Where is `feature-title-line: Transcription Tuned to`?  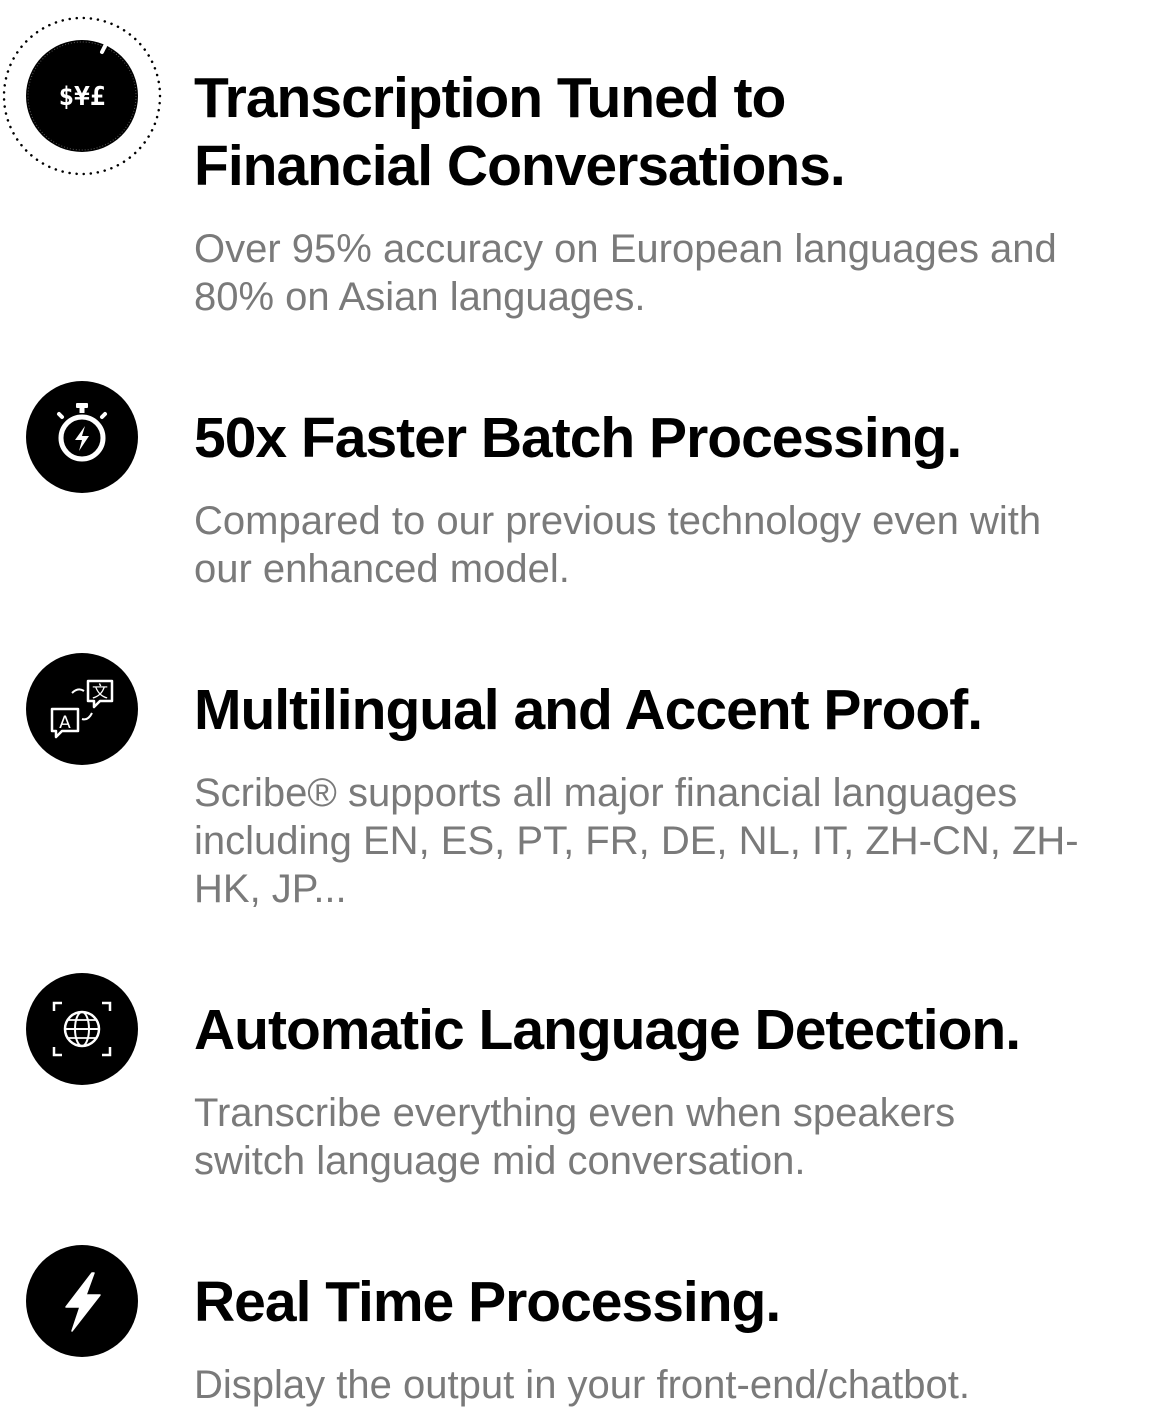 feature-title-line: Transcription Tuned to is located at coordinates (490, 98).